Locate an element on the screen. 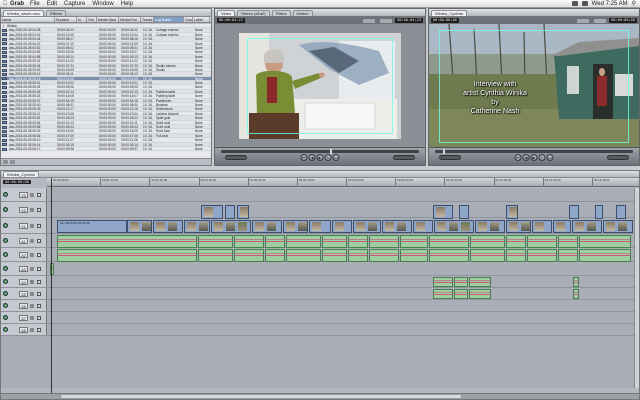  canvas-next-edit-button: ⏭ is located at coordinates (550, 157).